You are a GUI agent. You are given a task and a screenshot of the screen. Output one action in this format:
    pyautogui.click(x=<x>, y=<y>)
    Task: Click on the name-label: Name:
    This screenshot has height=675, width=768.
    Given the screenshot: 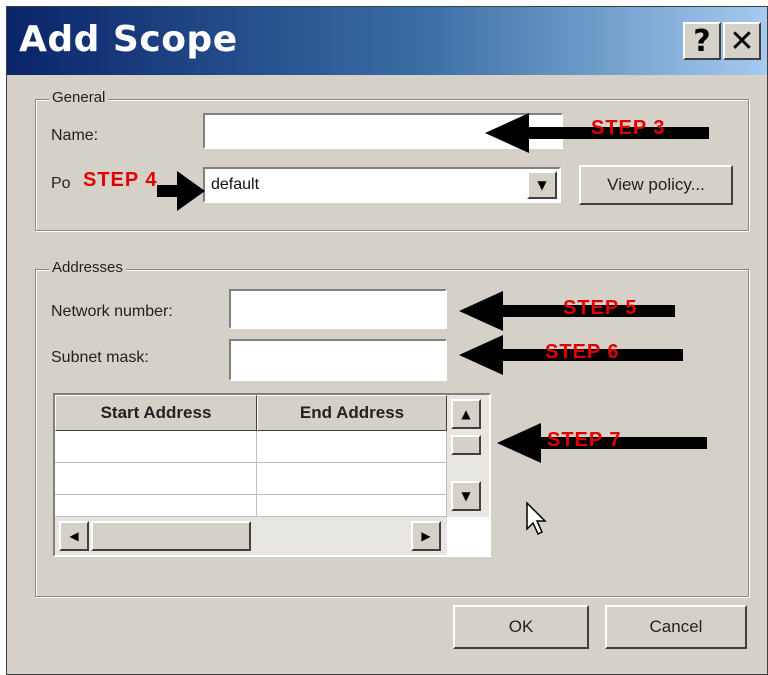 What is the action you would take?
    pyautogui.click(x=75, y=135)
    